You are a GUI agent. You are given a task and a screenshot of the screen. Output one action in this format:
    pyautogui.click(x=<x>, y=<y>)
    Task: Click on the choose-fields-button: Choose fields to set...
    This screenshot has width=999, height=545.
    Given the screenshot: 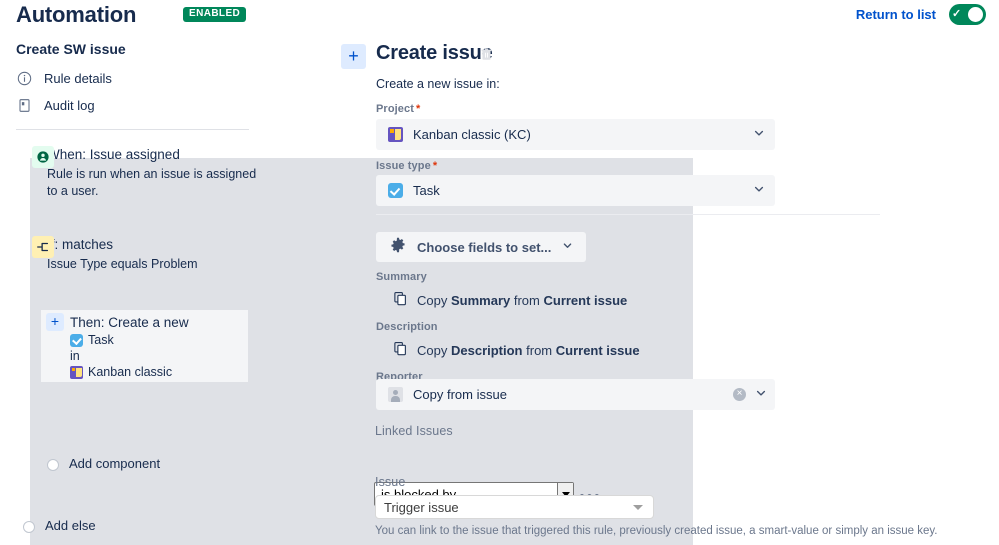 What is the action you would take?
    pyautogui.click(x=481, y=247)
    